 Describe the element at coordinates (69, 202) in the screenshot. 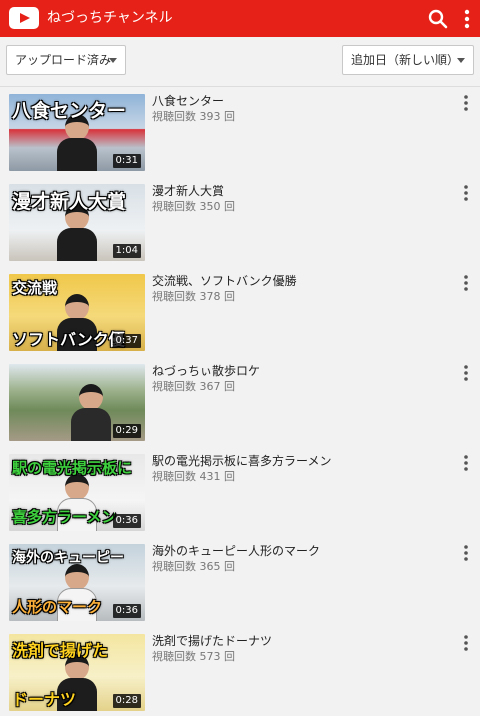

I see `thumbnail-caption: 漫才新人大賞` at that location.